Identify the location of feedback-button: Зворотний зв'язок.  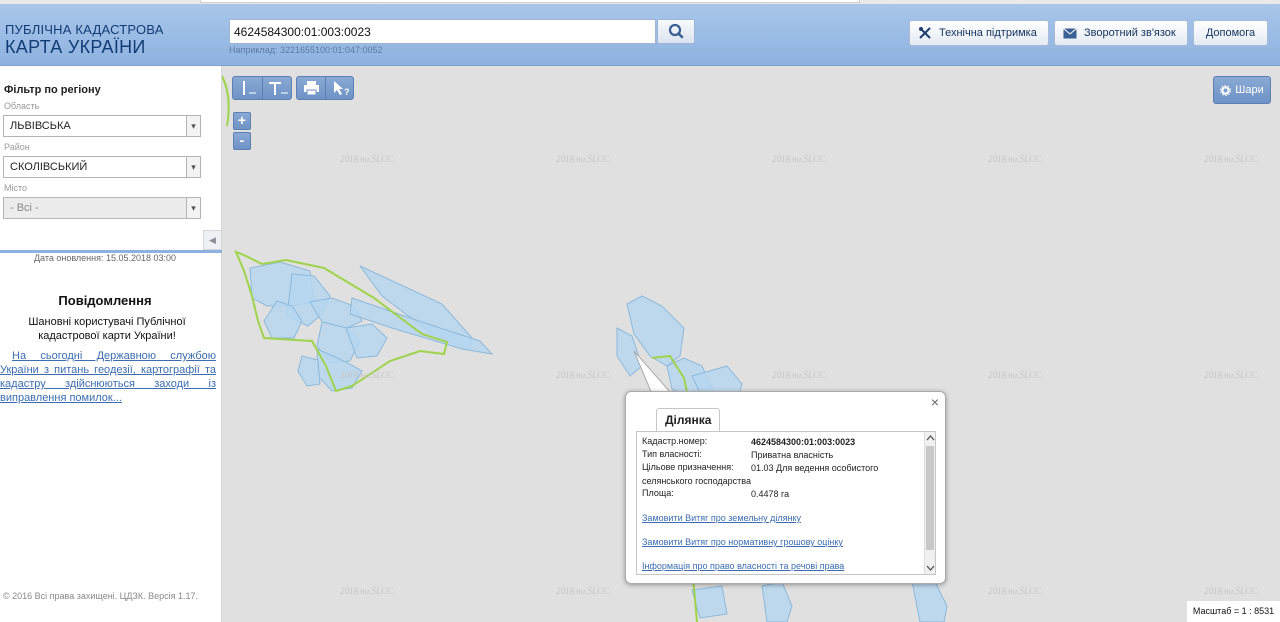
(1121, 33).